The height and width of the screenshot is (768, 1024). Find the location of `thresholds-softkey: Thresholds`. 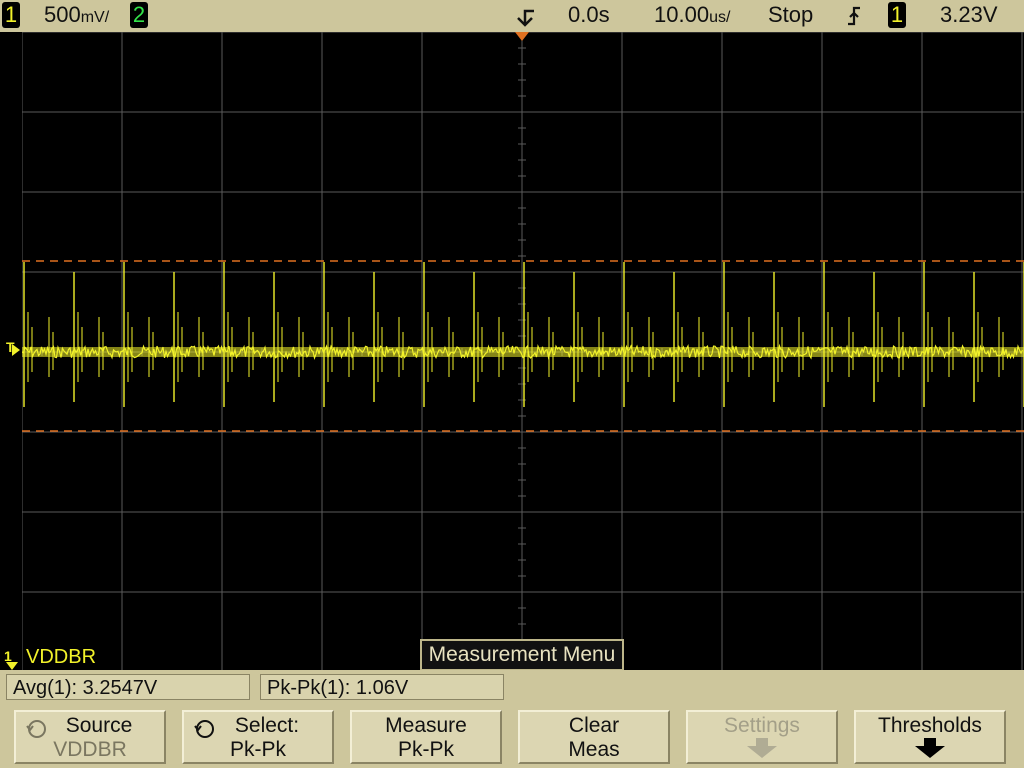

thresholds-softkey: Thresholds is located at coordinates (930, 737).